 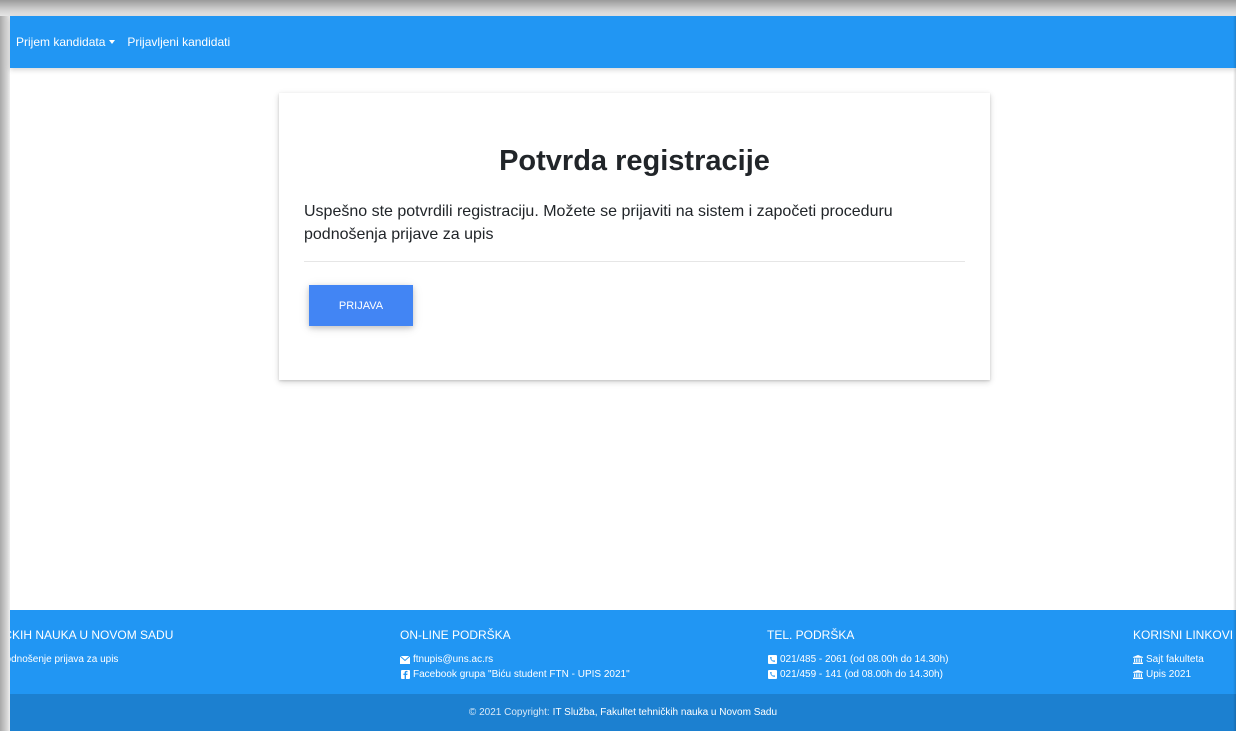 What do you see at coordinates (1183, 674) in the screenshot?
I see `footer-link-upis: Upis 2021` at bounding box center [1183, 674].